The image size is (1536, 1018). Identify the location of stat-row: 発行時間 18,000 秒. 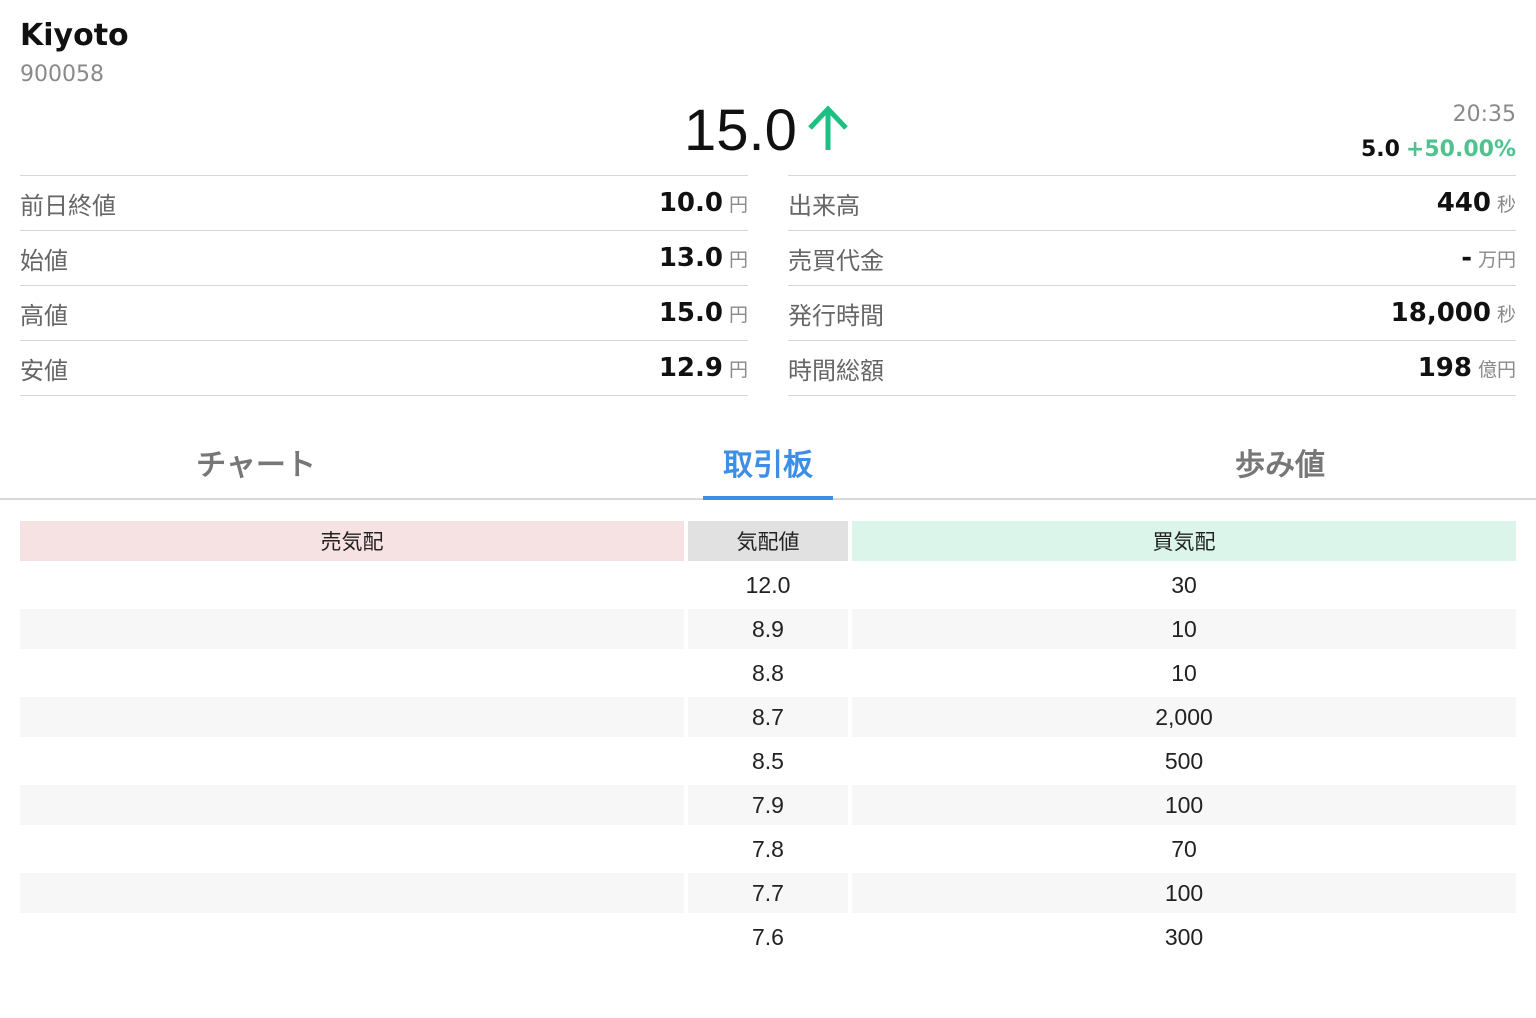
(1152, 312).